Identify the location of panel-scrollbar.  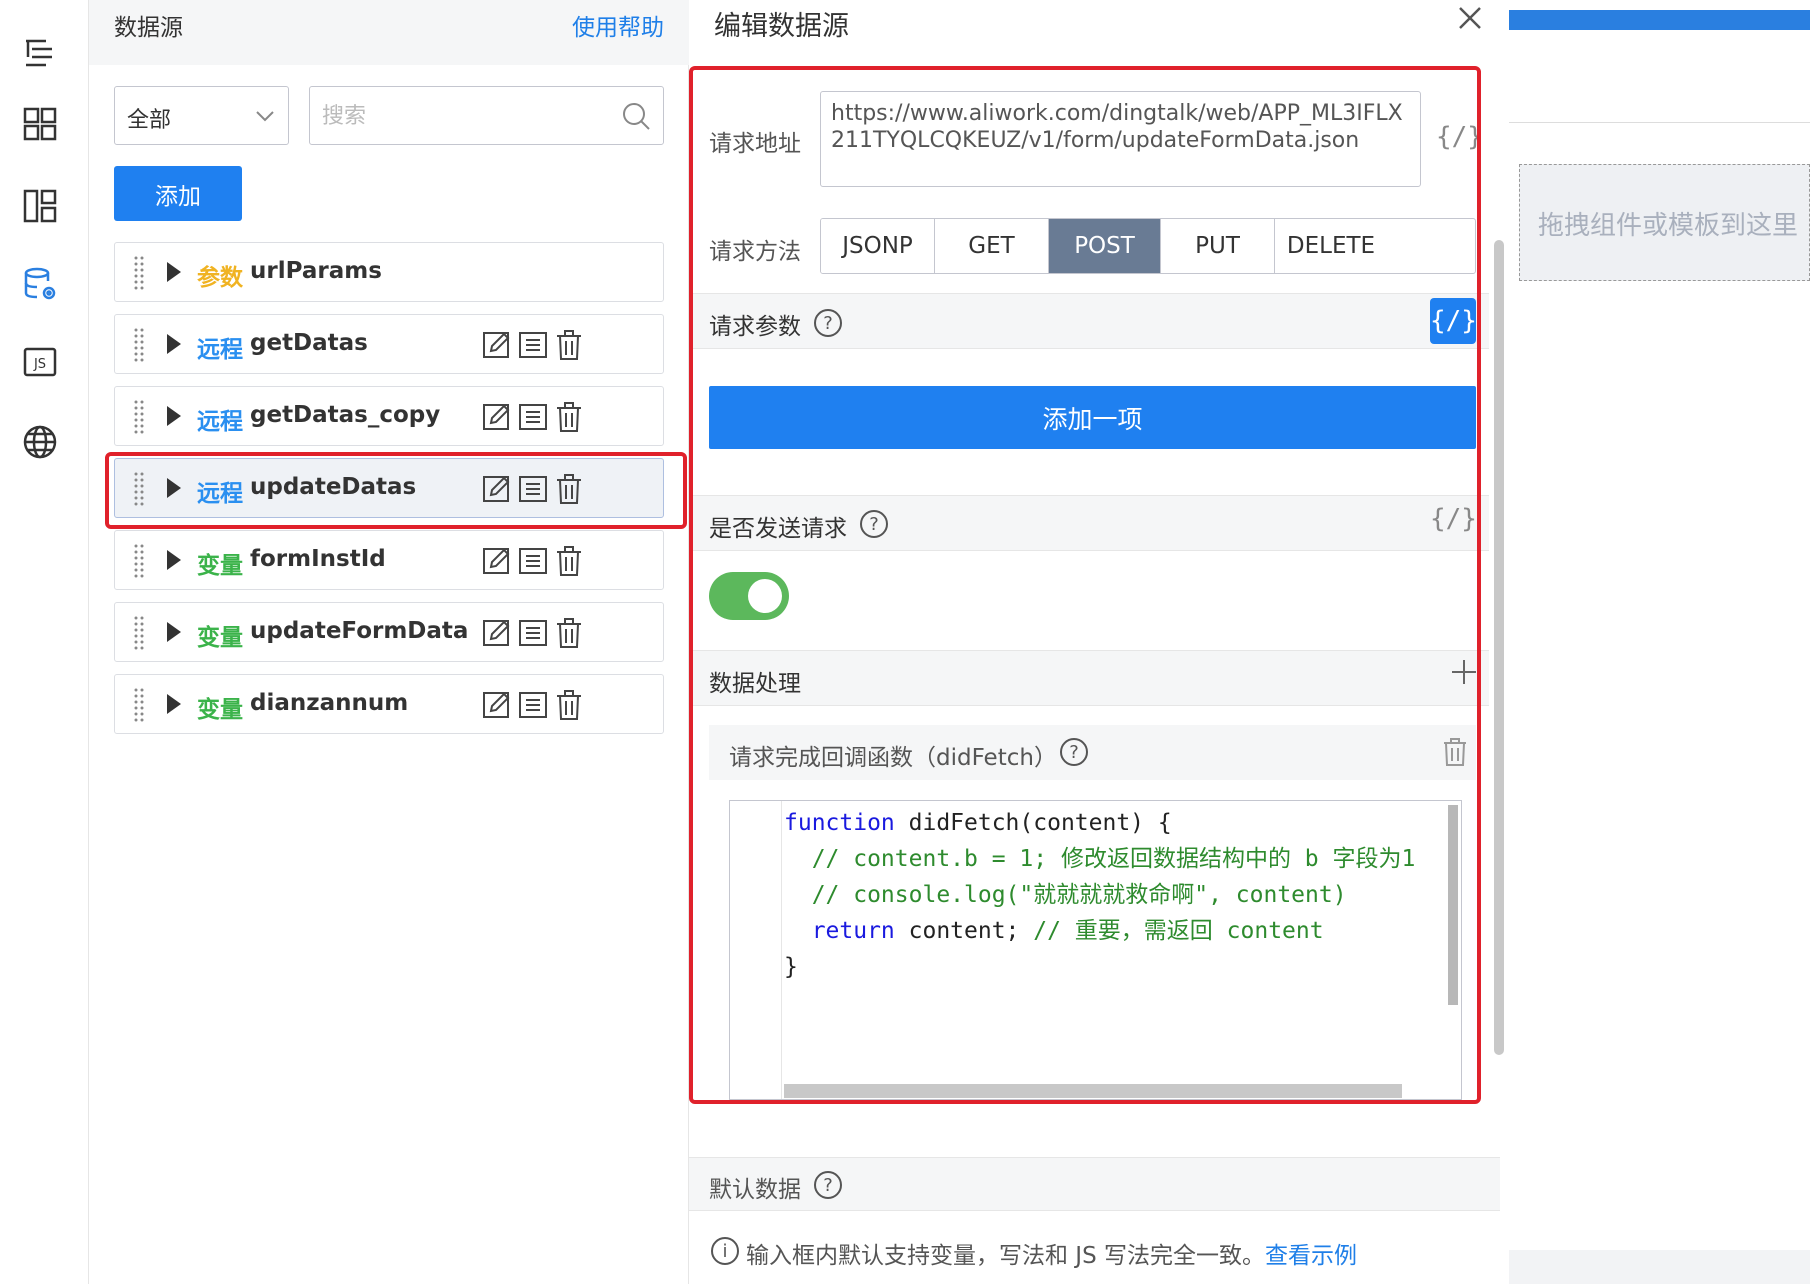
(1499, 647).